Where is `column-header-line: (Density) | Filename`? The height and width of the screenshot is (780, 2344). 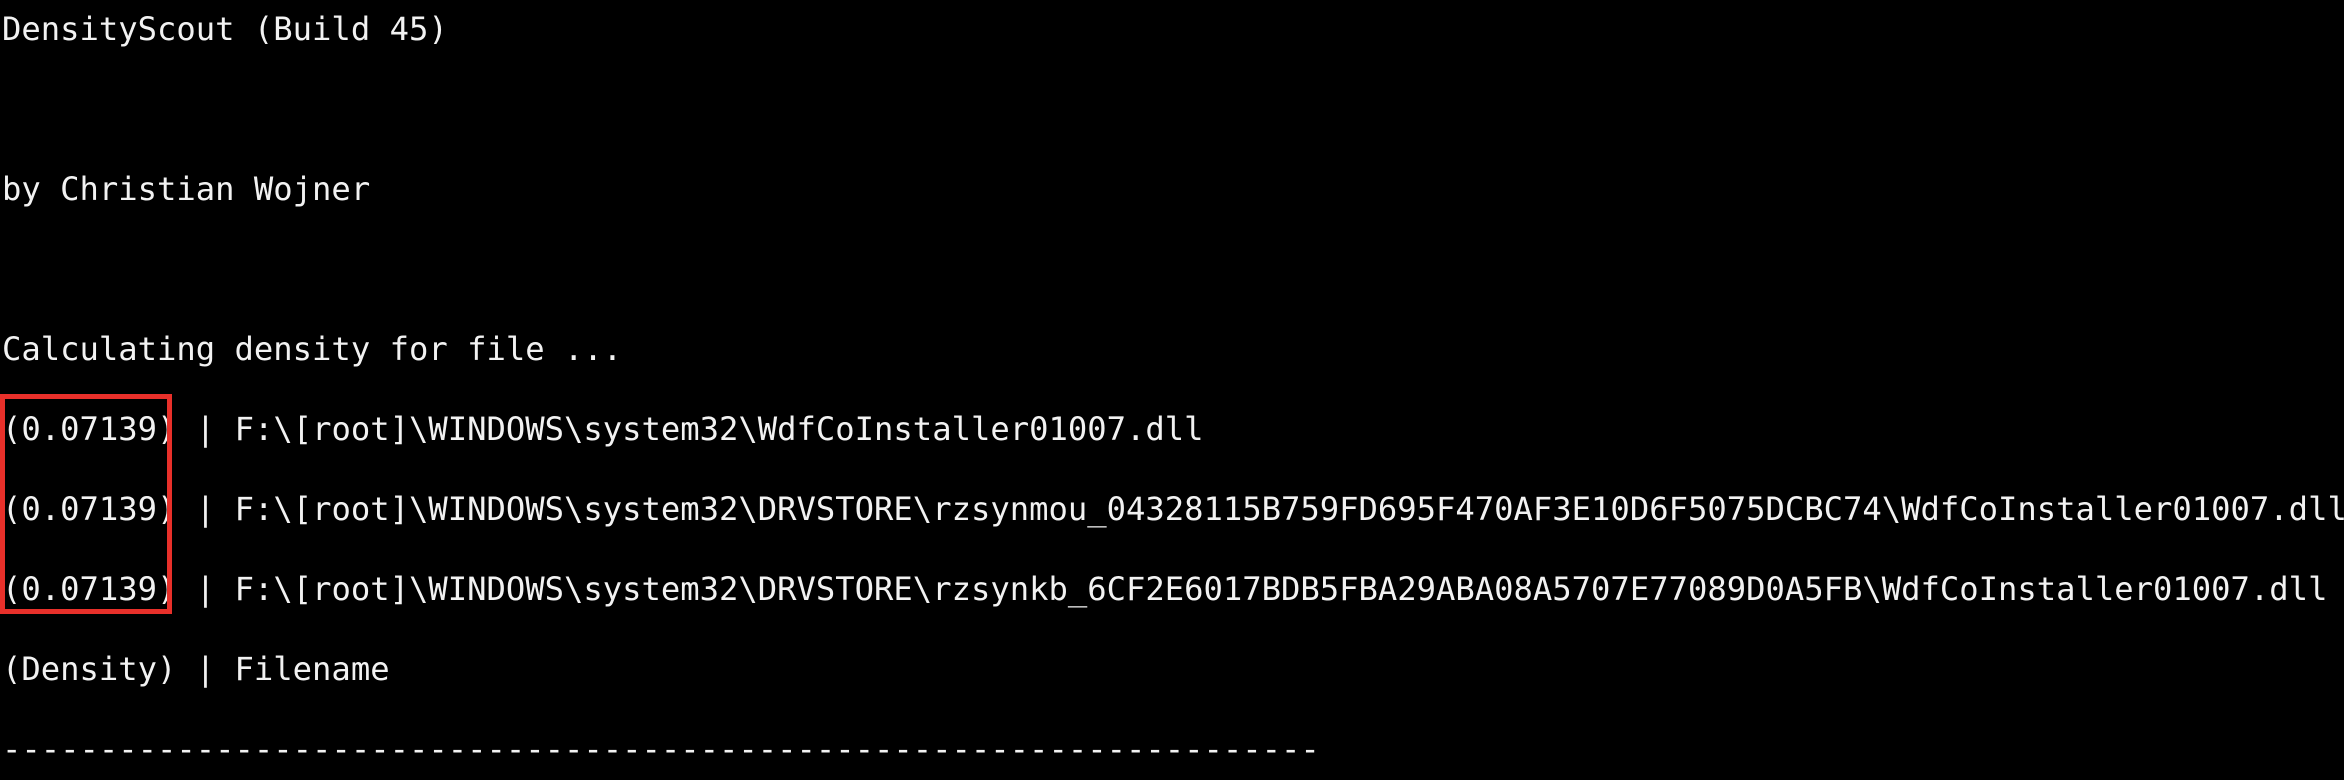
column-header-line: (Density) | Filename is located at coordinates (196, 669).